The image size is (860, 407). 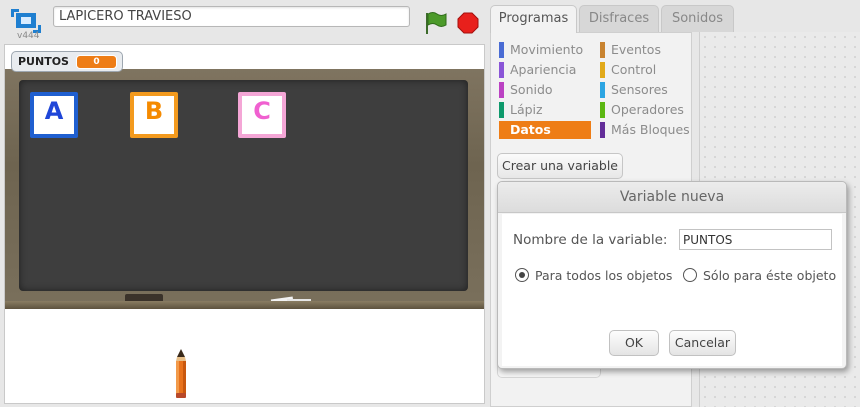 What do you see at coordinates (560, 166) in the screenshot?
I see `create-variable-button: Crear una variable` at bounding box center [560, 166].